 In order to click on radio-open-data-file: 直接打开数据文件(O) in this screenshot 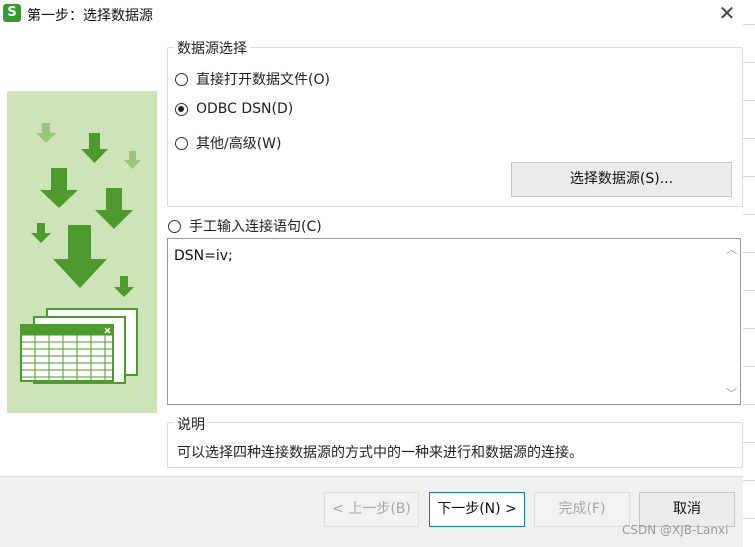, I will do `click(252, 79)`.